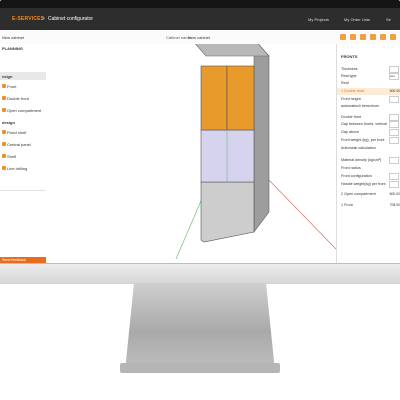 This screenshot has height=400, width=400. Describe the element at coordinates (350, 132) in the screenshot. I see `gap-above-label: Gap above` at that location.